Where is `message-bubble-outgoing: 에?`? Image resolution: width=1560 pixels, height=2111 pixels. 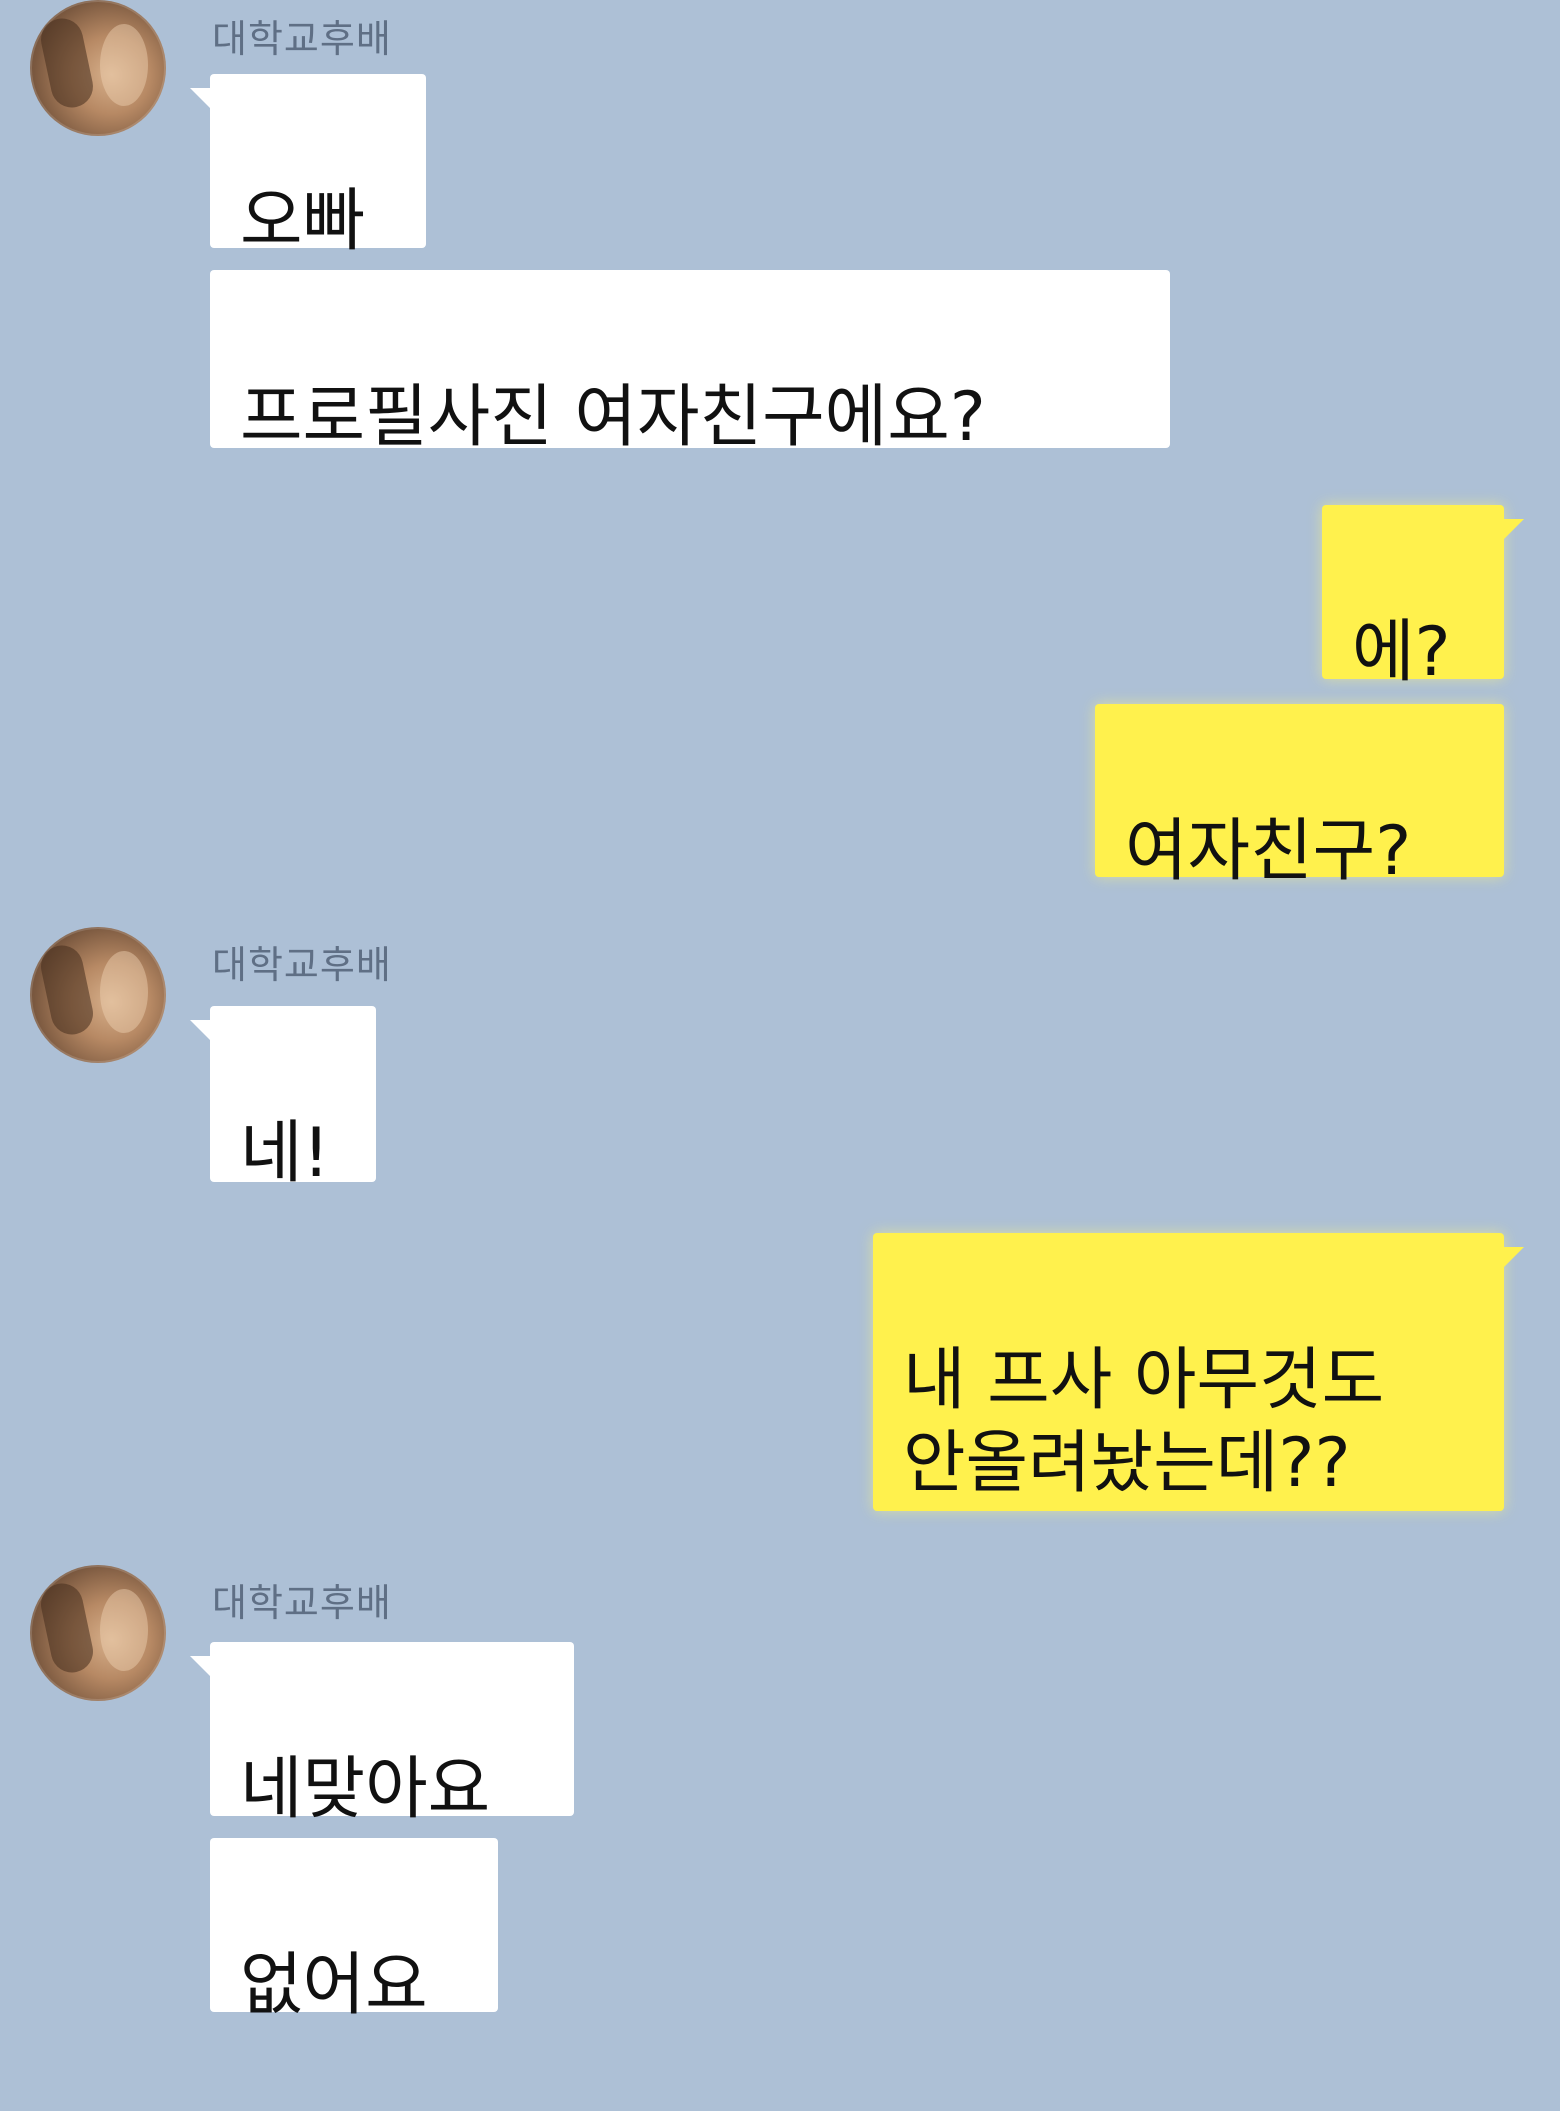 message-bubble-outgoing: 에? is located at coordinates (1423, 598).